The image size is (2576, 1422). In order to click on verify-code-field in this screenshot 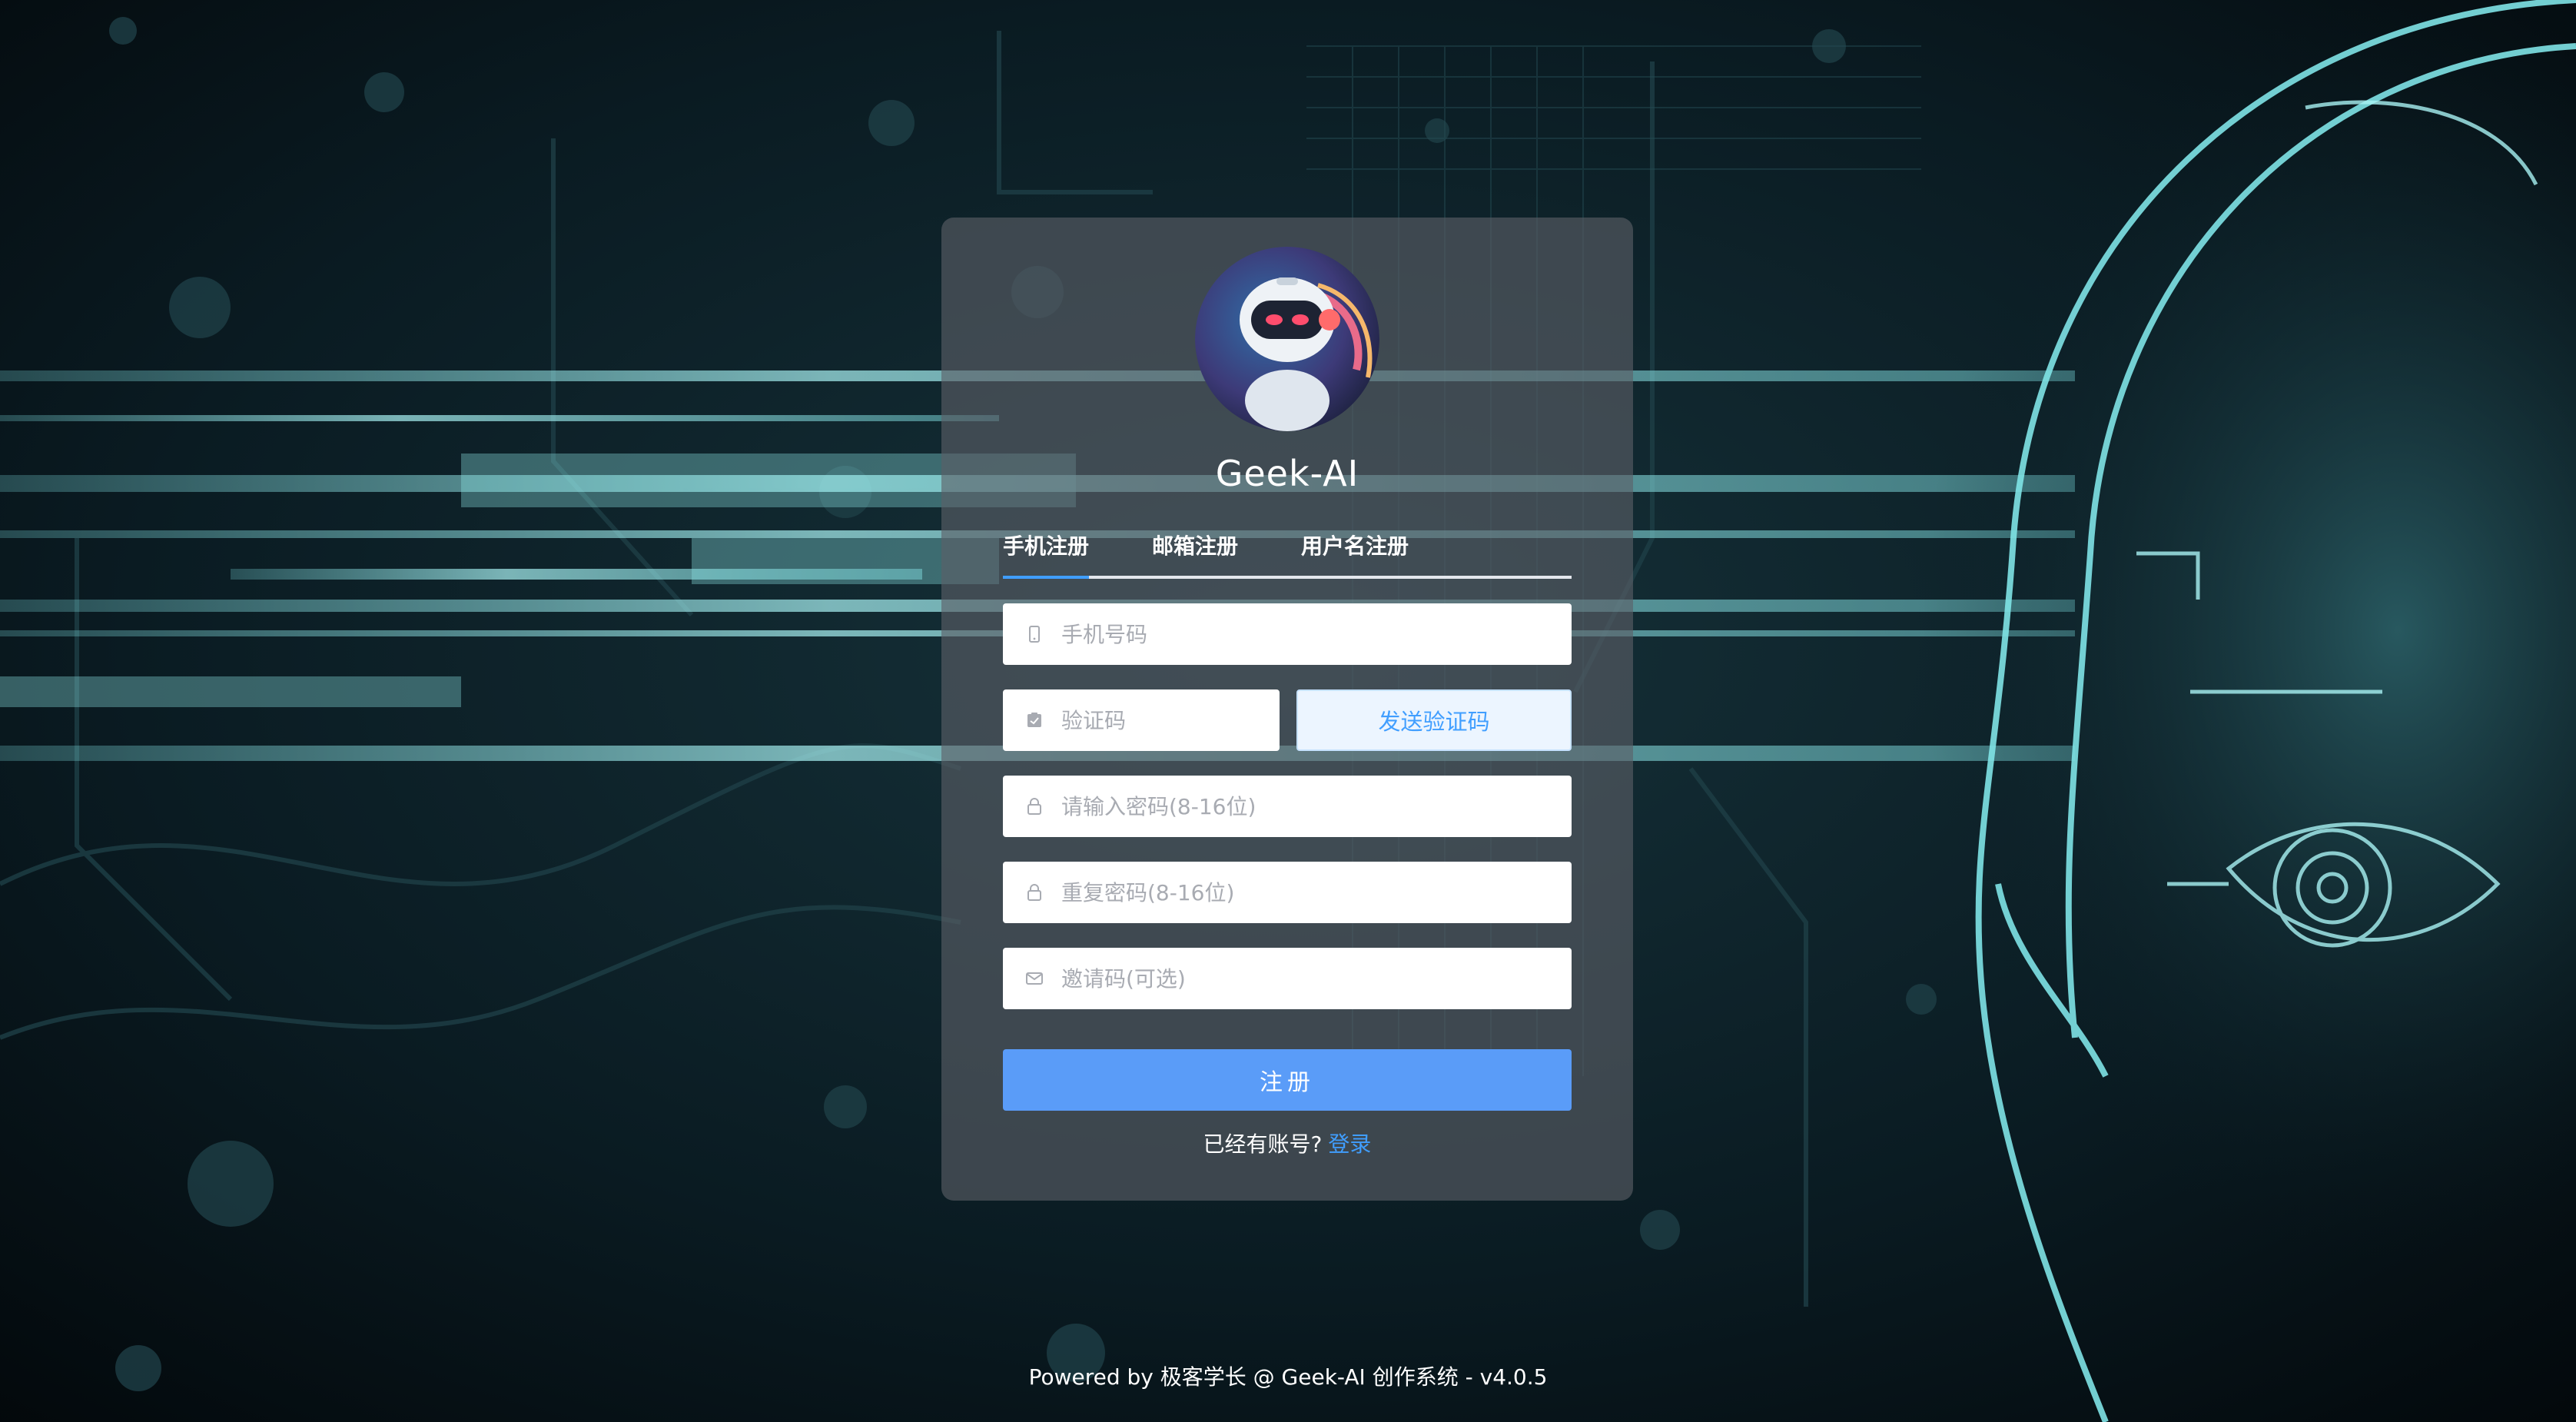, I will do `click(1141, 720)`.